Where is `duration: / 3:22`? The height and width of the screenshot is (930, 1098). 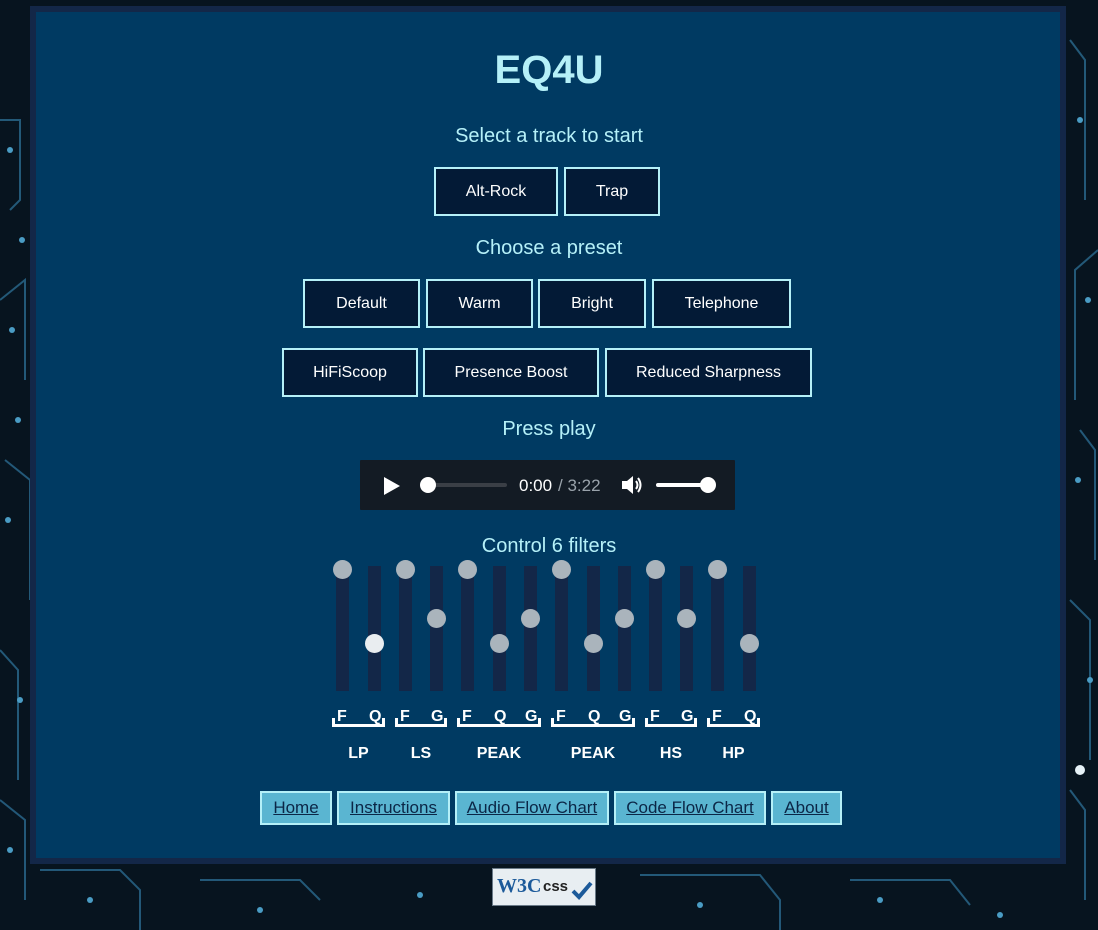
duration: / 3:22 is located at coordinates (579, 485).